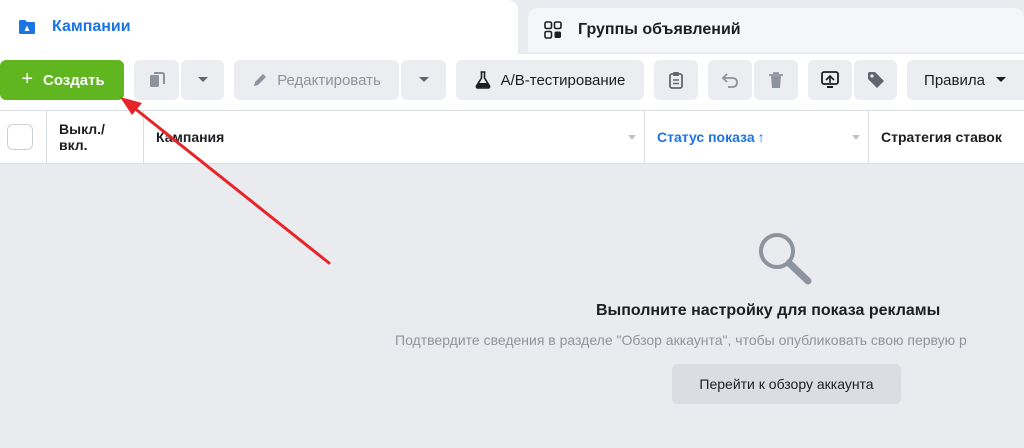 Image resolution: width=1024 pixels, height=448 pixels. I want to click on flask-icon, so click(483, 80).